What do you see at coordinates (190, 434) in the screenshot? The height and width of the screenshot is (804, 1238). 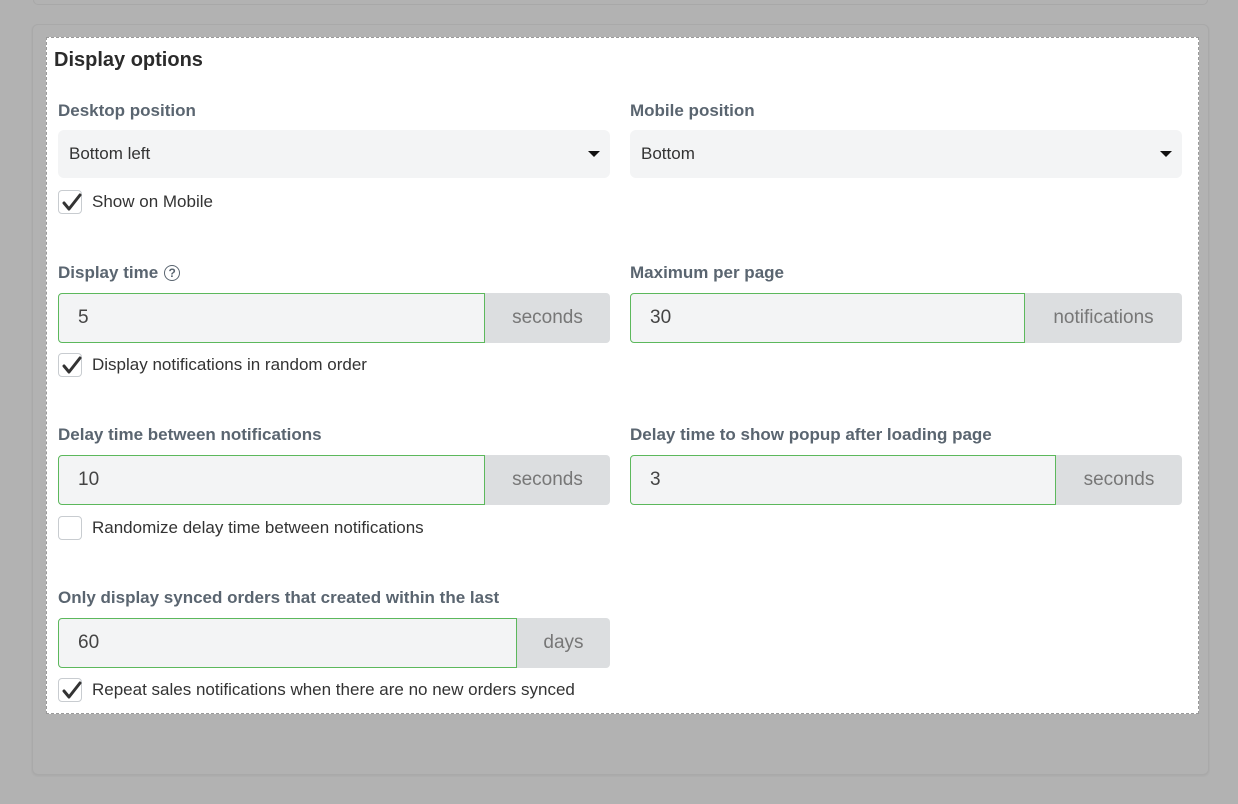 I see `delay-between-label: Delay time between notifications` at bounding box center [190, 434].